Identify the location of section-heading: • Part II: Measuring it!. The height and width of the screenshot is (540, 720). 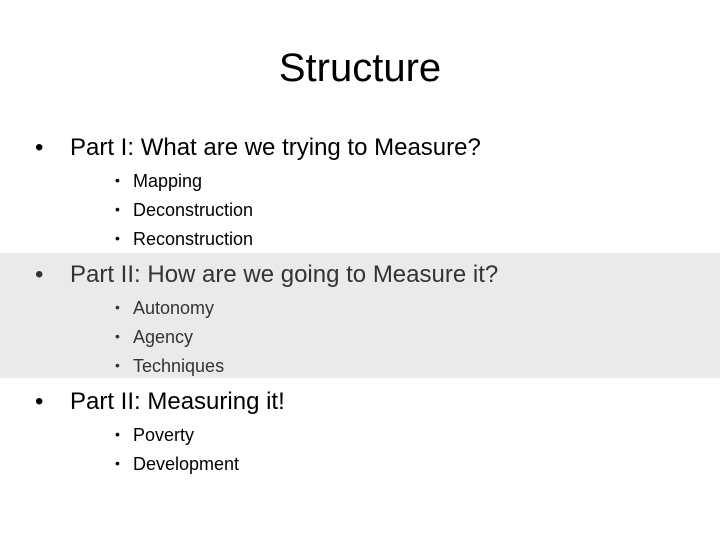
(157, 402).